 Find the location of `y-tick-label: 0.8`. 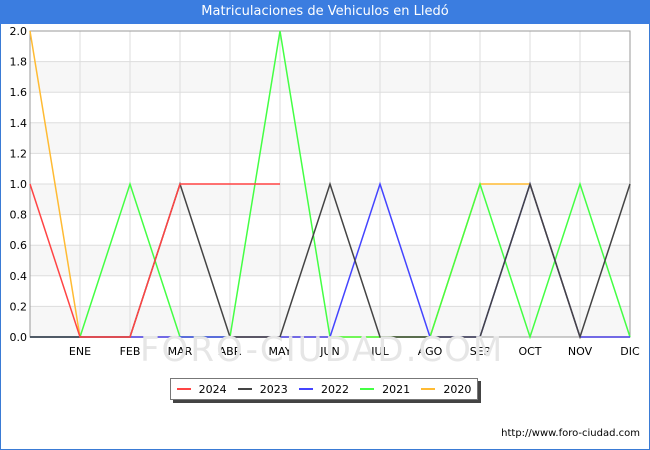

y-tick-label: 0.8 is located at coordinates (19, 215).